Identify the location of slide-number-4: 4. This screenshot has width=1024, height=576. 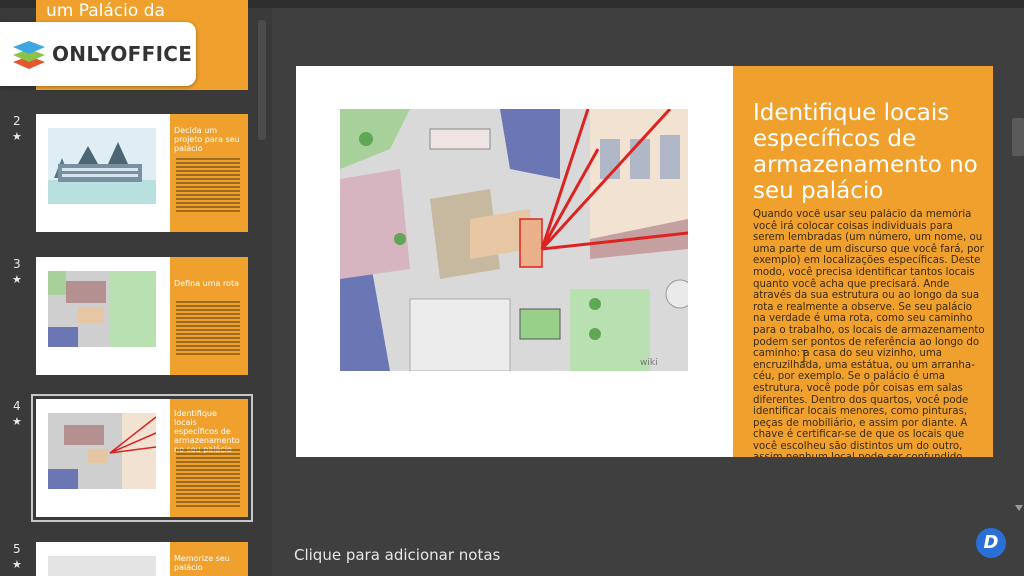
(17, 406).